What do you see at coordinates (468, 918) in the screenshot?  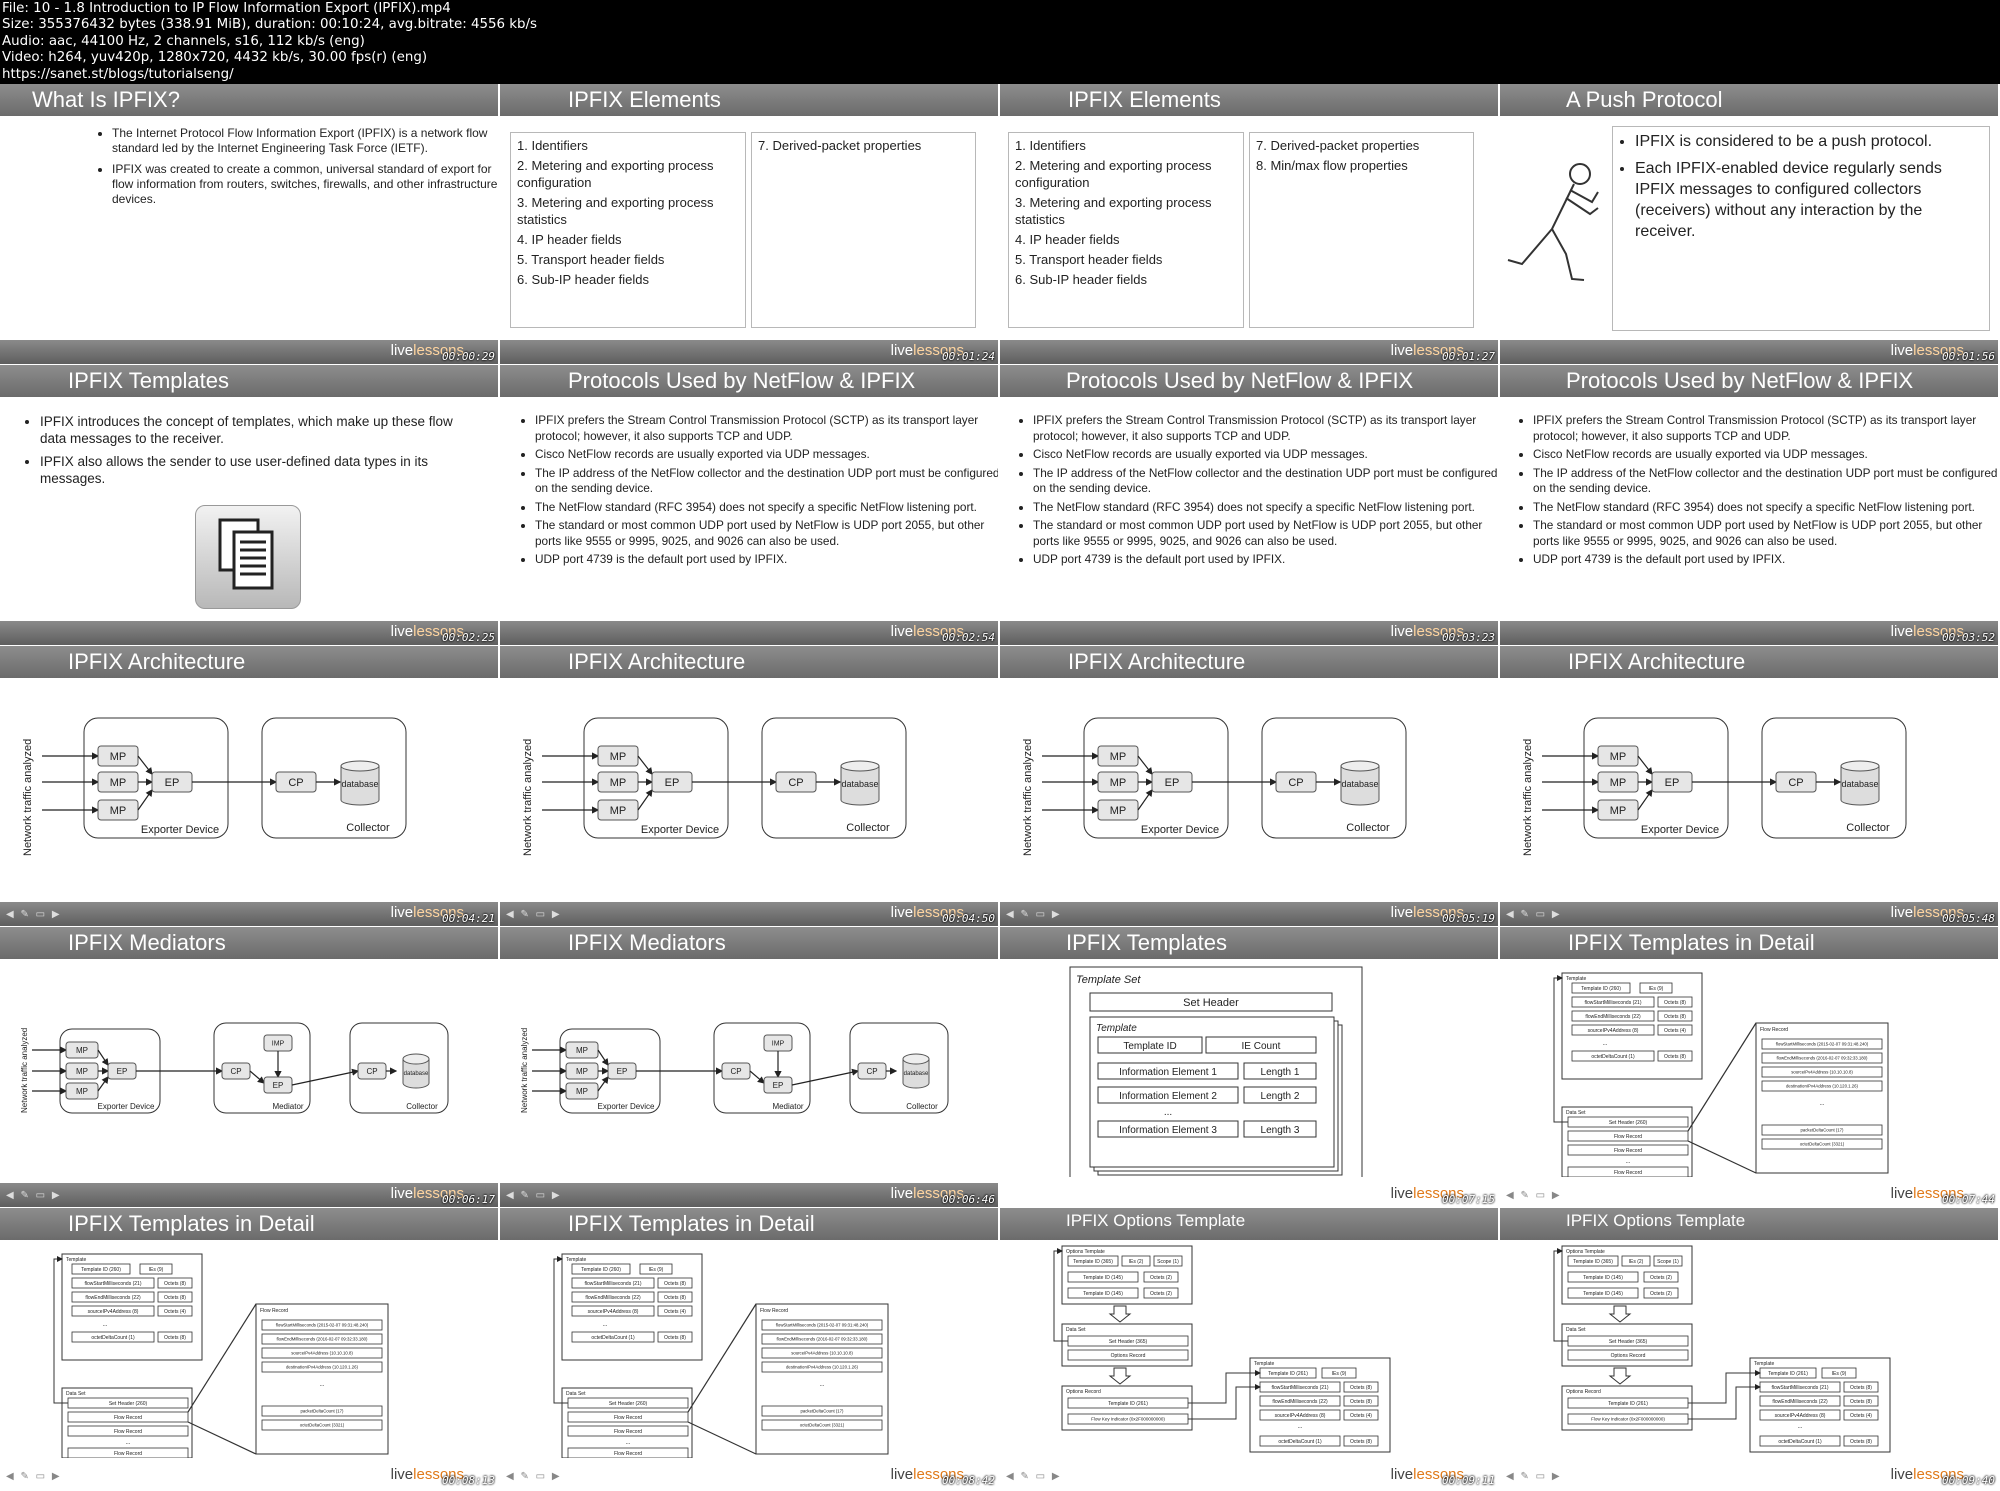 I see `timestamp: 00:04:21` at bounding box center [468, 918].